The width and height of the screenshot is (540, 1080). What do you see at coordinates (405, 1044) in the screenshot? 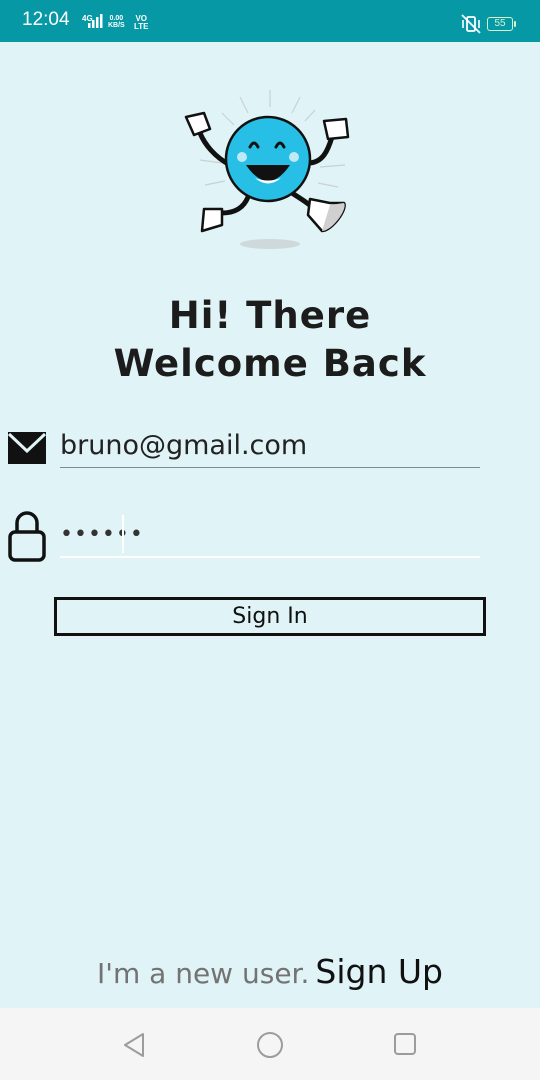
I see `recent-apps-icon` at bounding box center [405, 1044].